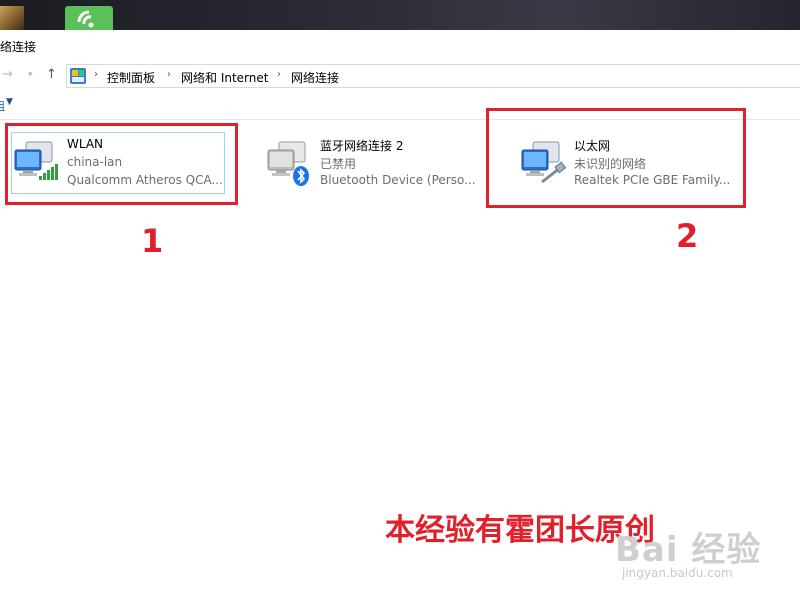 This screenshot has width=800, height=601. I want to click on annotation-number-1: 1, so click(152, 241).